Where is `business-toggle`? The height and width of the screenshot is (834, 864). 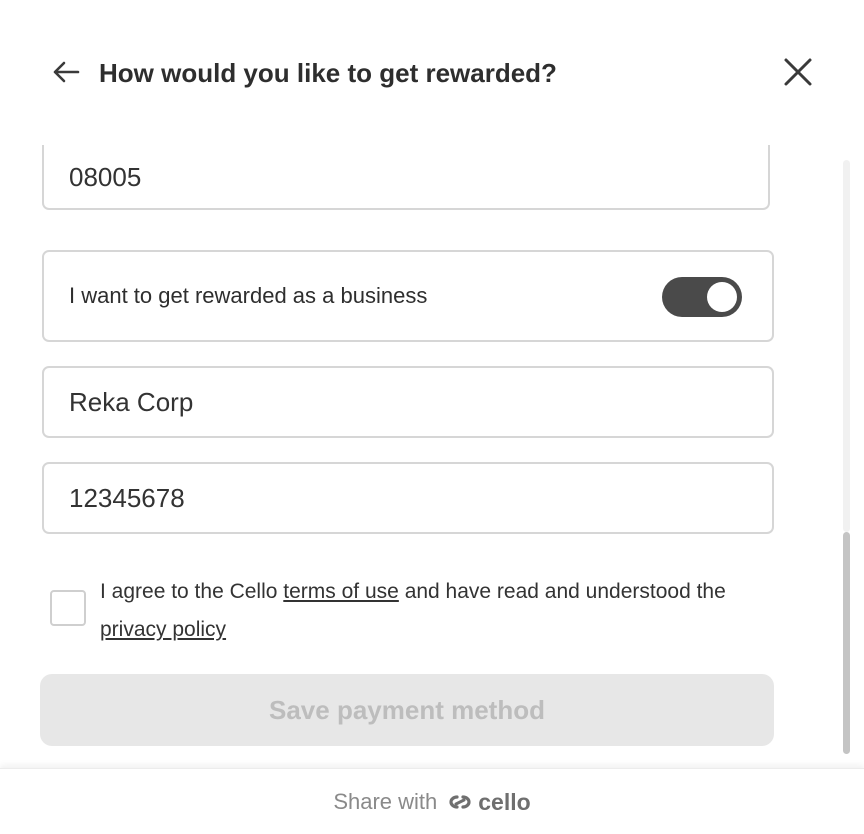 business-toggle is located at coordinates (702, 297).